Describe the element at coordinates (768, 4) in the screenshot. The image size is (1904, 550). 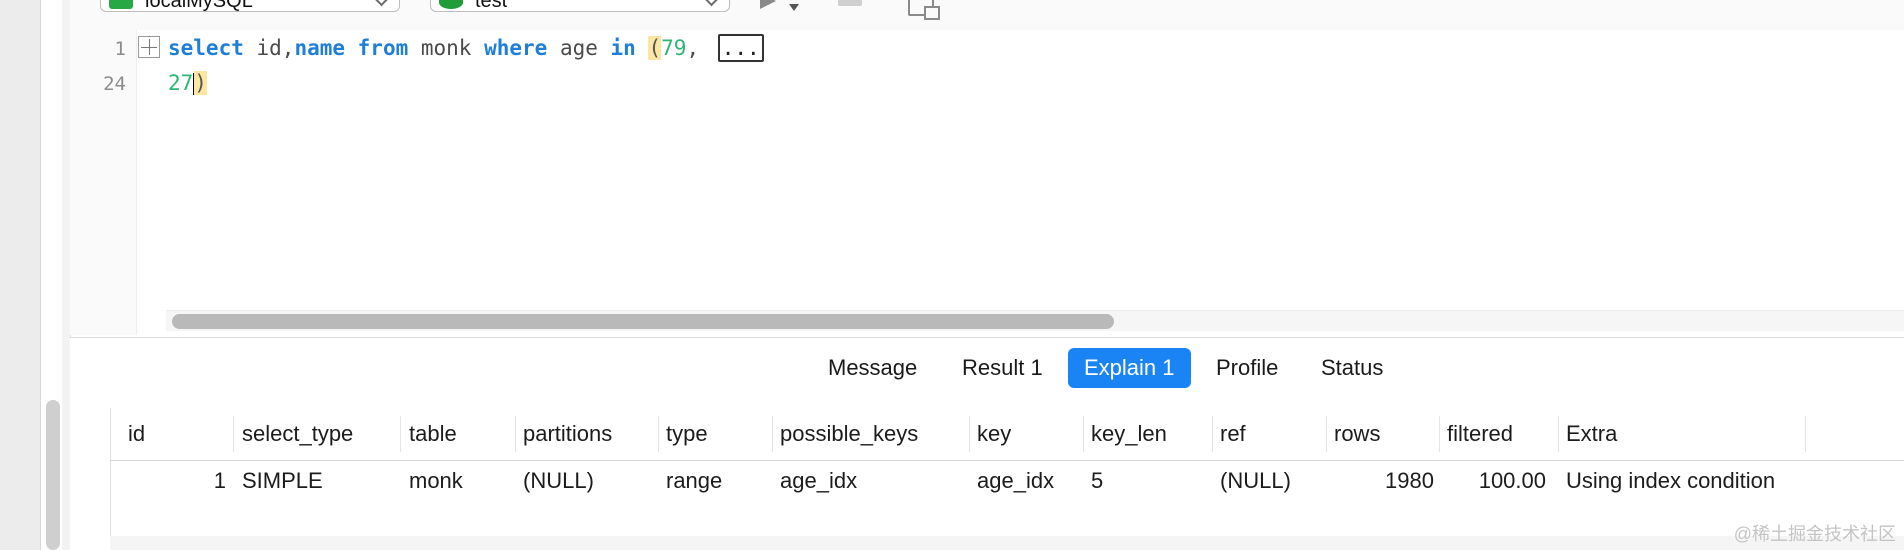
I see `run-icon` at that location.